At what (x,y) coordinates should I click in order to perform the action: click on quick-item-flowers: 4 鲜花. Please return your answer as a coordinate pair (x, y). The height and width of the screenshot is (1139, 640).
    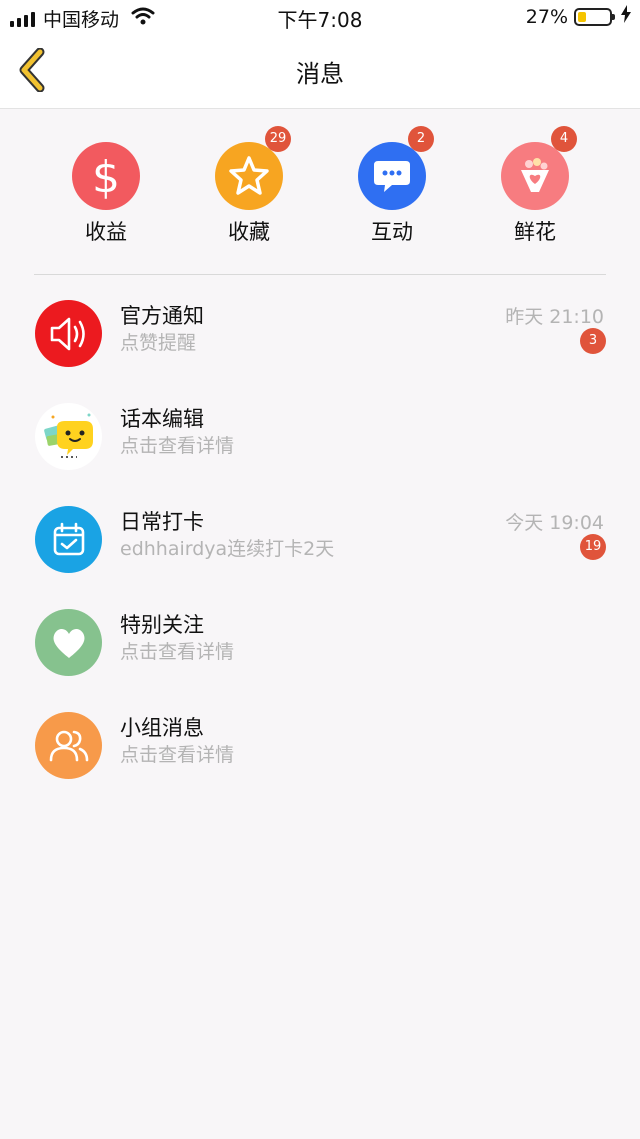
    Looking at the image, I should click on (535, 186).